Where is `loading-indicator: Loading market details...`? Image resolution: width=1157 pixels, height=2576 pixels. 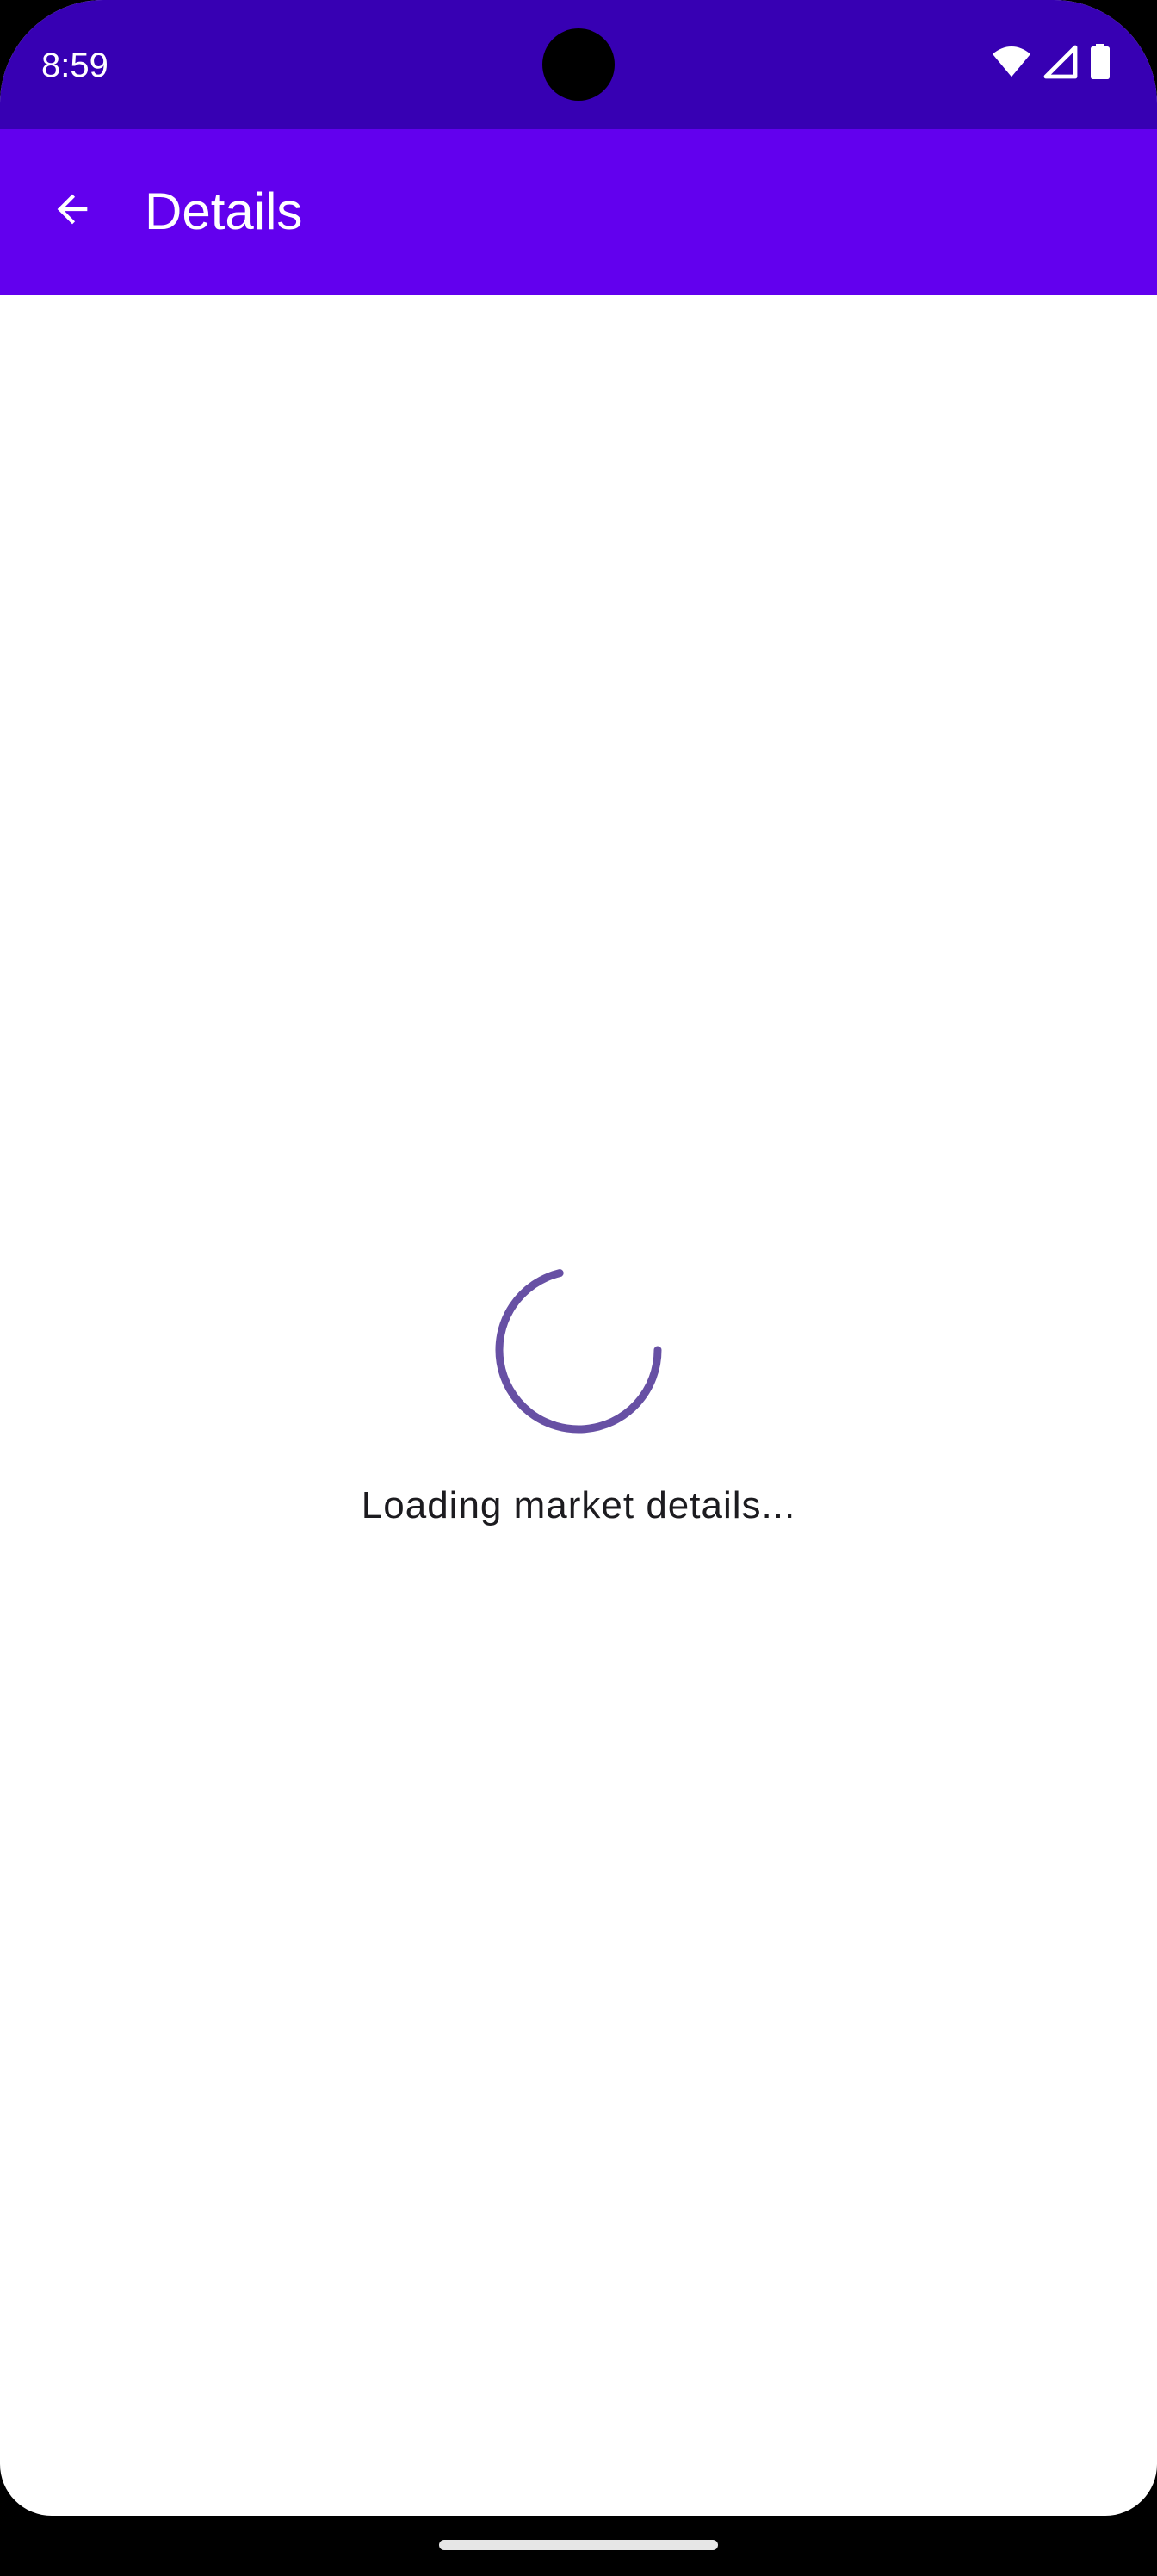
loading-indicator: Loading market details... is located at coordinates (579, 1398).